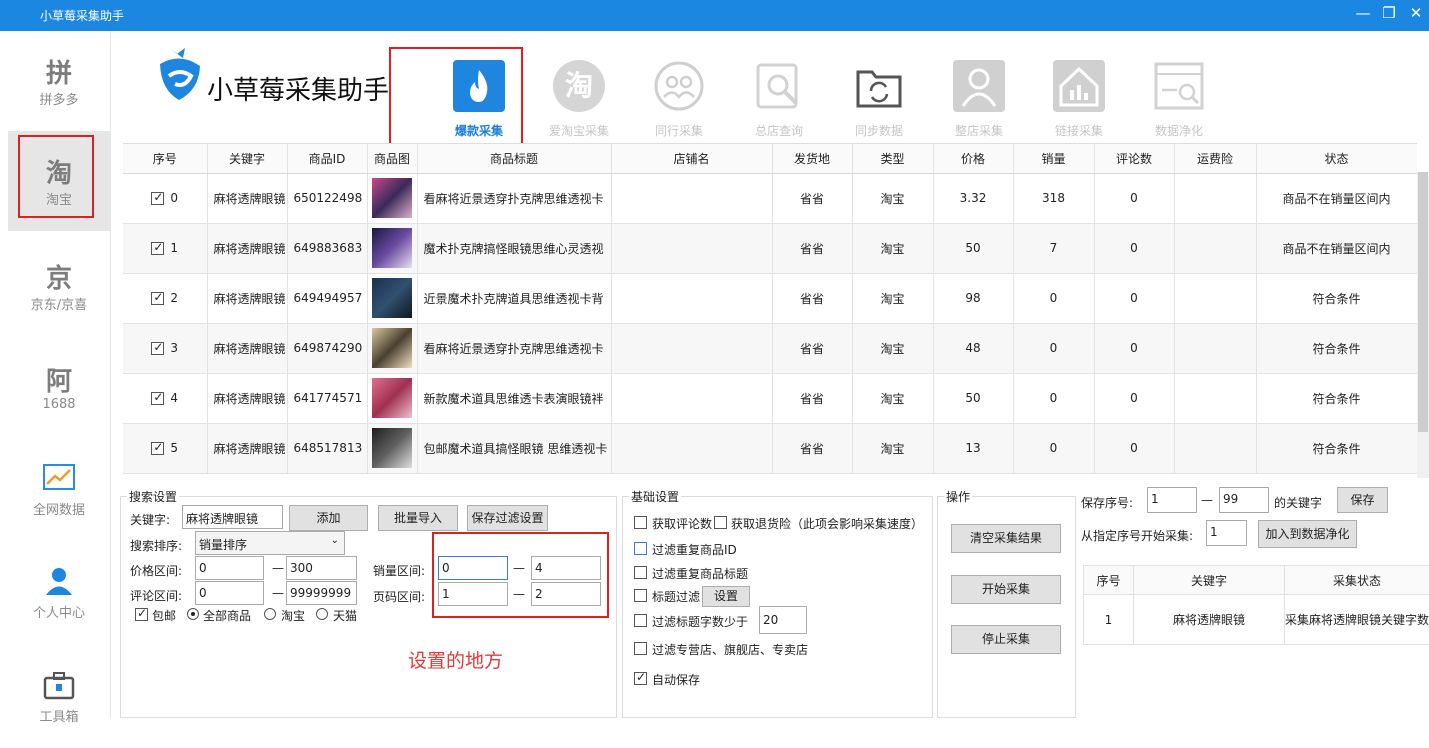  What do you see at coordinates (779, 99) in the screenshot?
I see `tool-store-query: 总店查询` at bounding box center [779, 99].